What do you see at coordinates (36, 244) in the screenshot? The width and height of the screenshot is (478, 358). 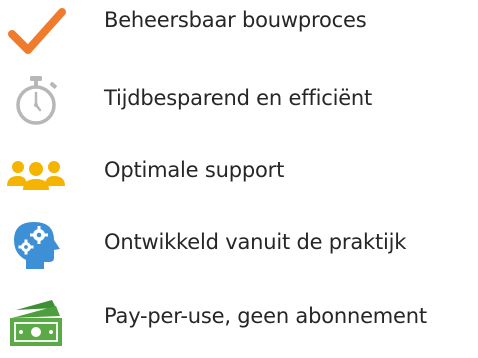 I see `head-gears-icon` at bounding box center [36, 244].